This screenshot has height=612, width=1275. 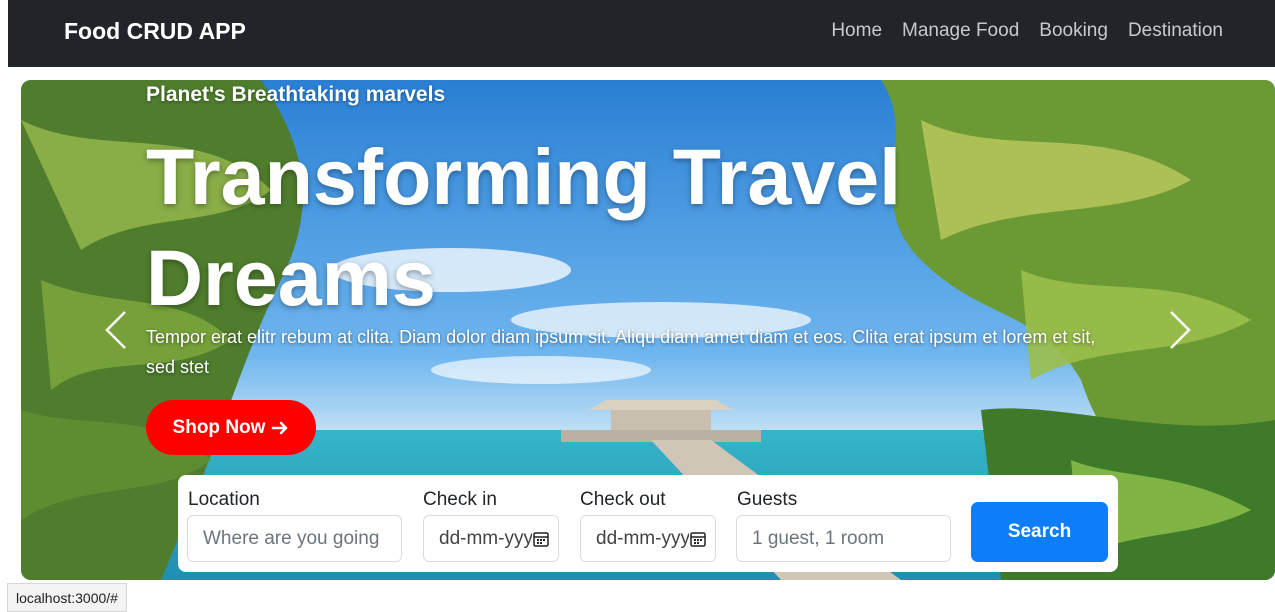 I want to click on checkout-input: dd-mm-yyyy, so click(x=648, y=538).